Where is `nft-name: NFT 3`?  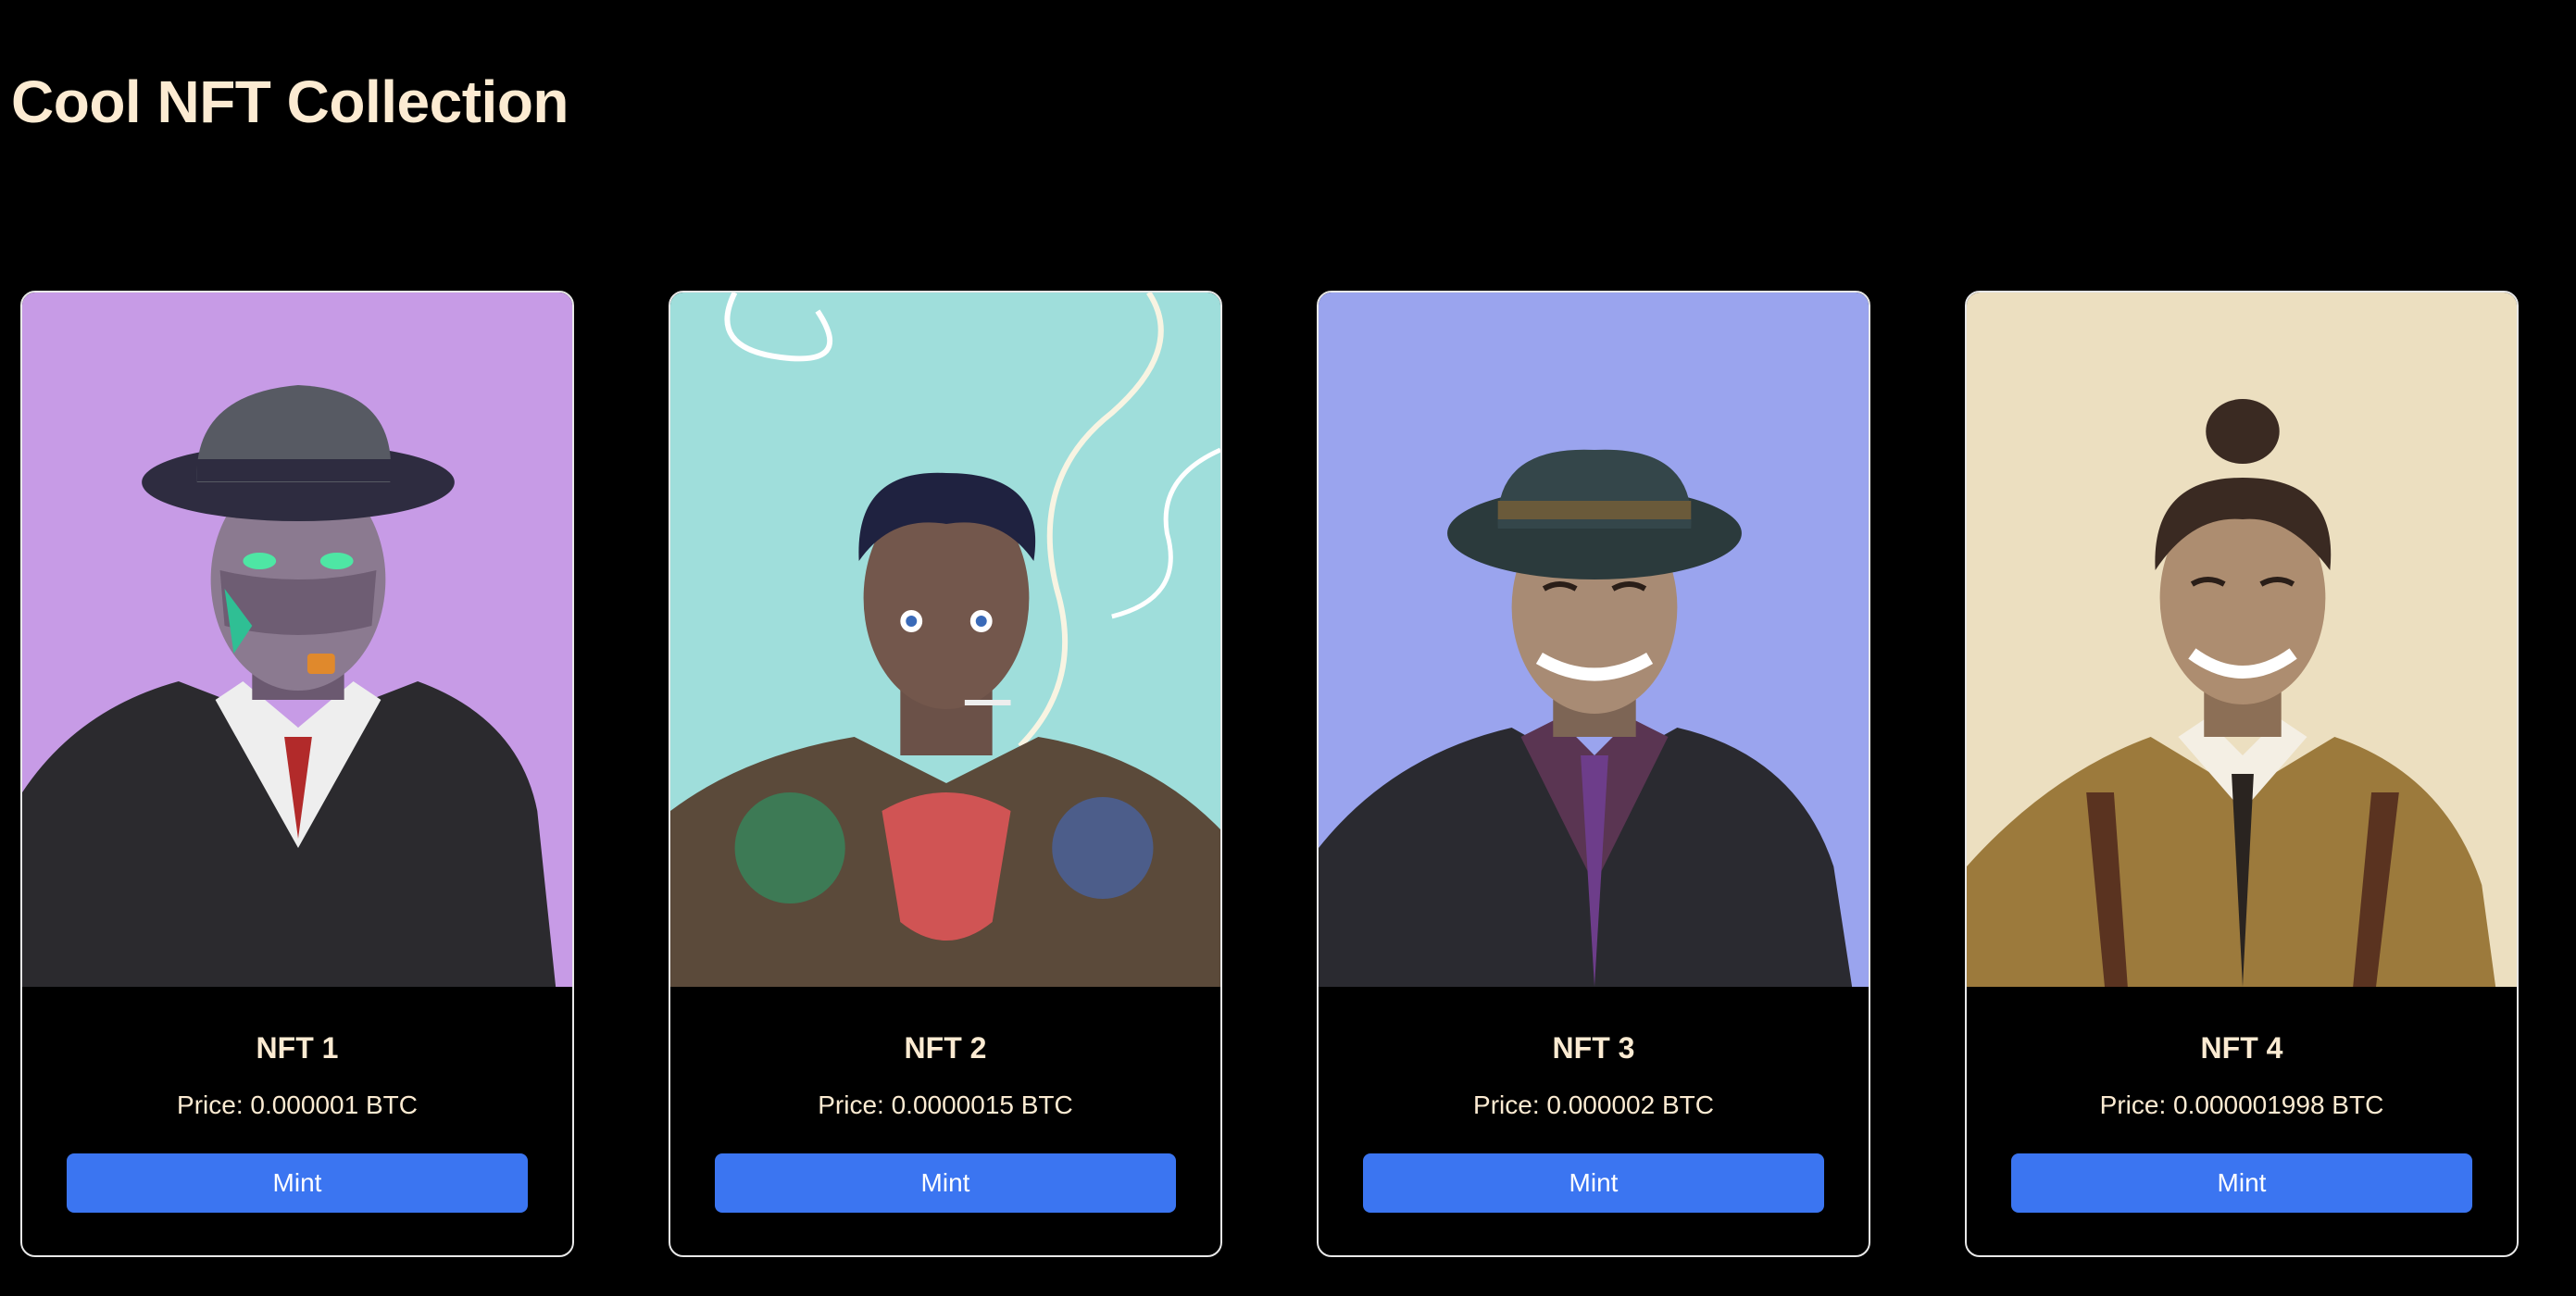
nft-name: NFT 3 is located at coordinates (1594, 1048).